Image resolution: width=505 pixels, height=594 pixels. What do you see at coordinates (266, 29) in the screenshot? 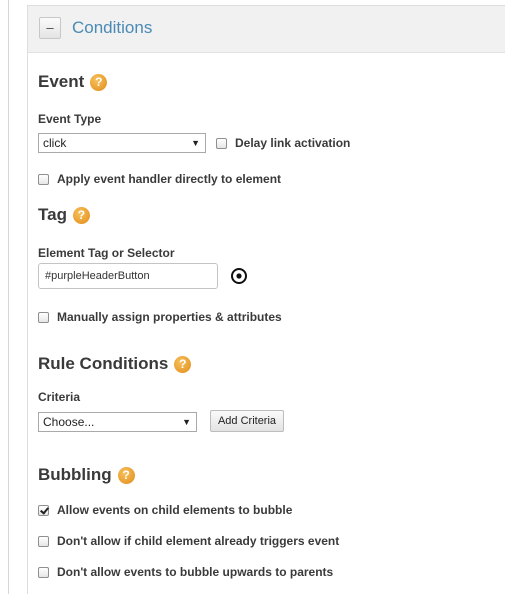
I see `panel-header: – Conditions` at bounding box center [266, 29].